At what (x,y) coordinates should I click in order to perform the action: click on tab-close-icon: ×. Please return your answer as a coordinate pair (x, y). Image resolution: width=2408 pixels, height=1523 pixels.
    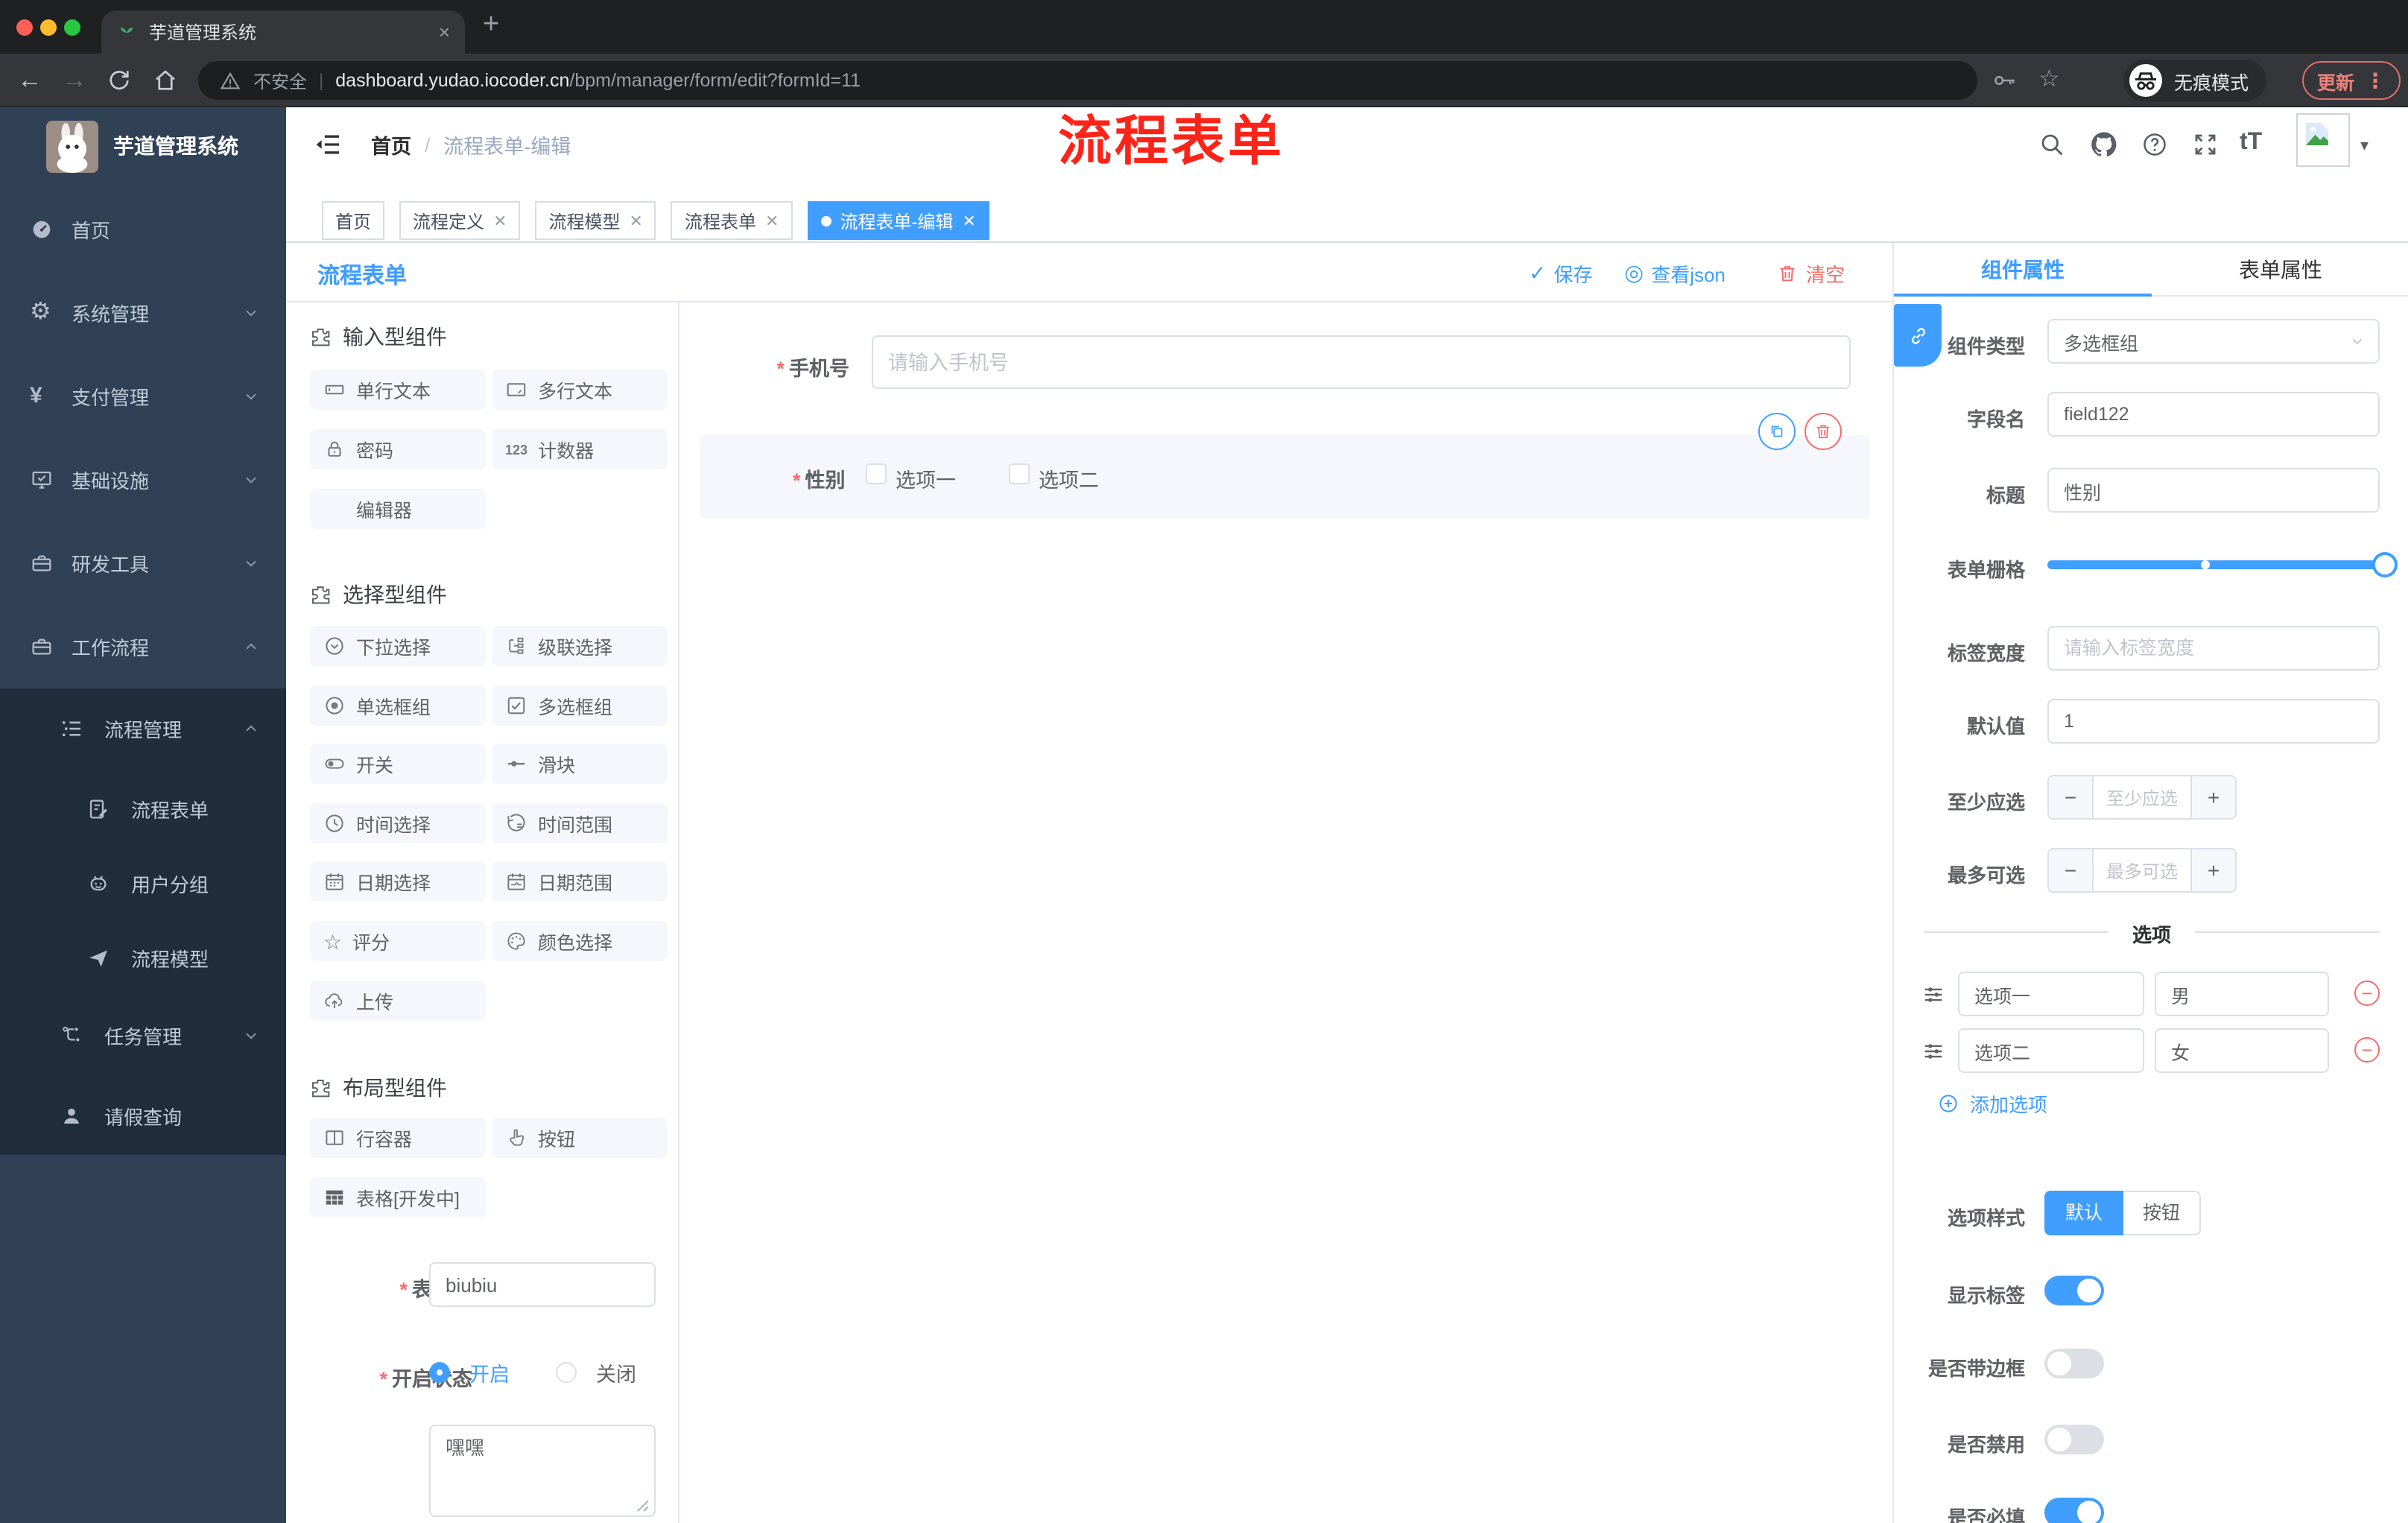
    Looking at the image, I should click on (444, 32).